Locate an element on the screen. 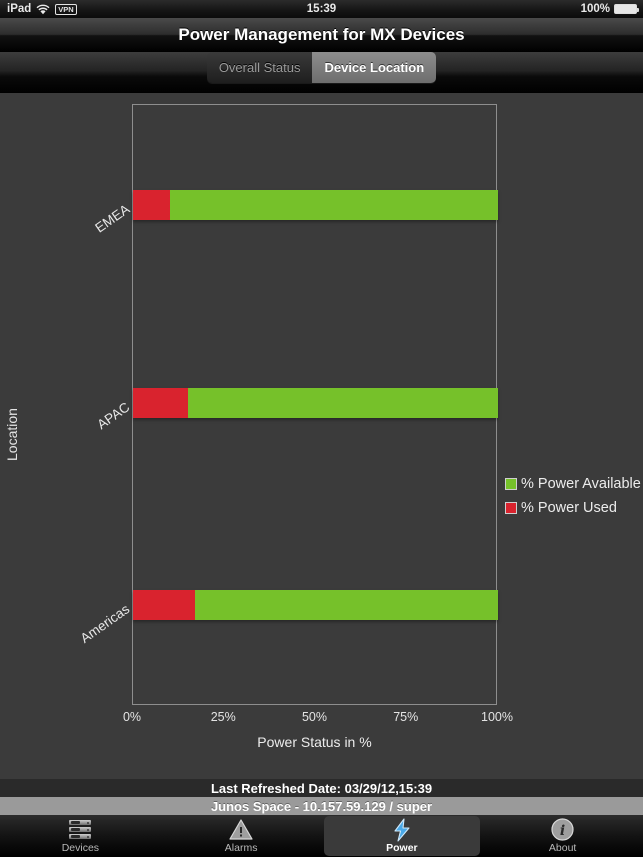  tab-bar-item-alarms: Alarms is located at coordinates (241, 836).